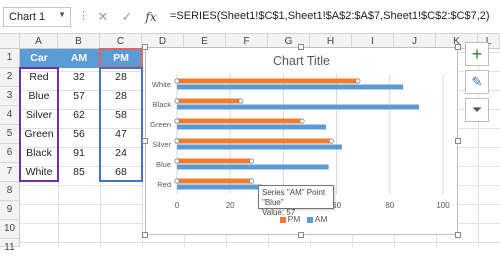  I want to click on row-header: 10, so click(10, 229).